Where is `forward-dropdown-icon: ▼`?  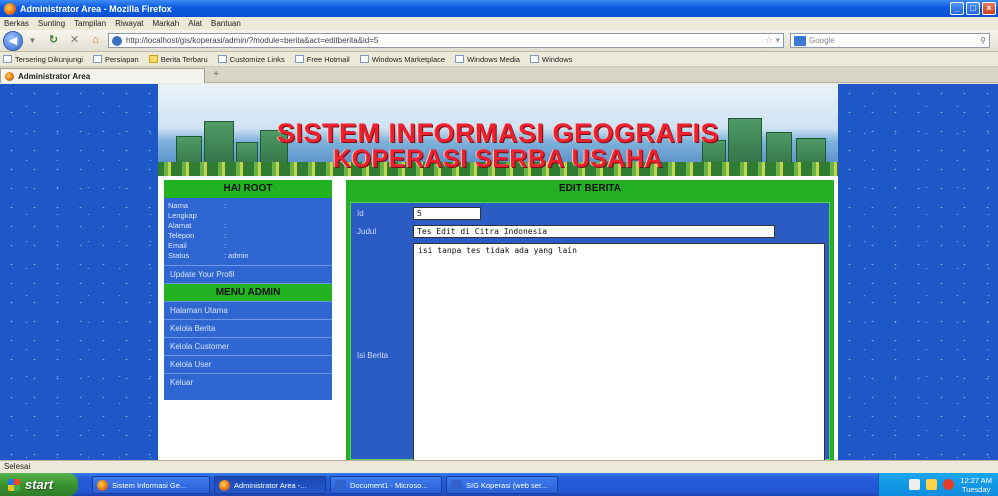 forward-dropdown-icon: ▼ is located at coordinates (32, 40).